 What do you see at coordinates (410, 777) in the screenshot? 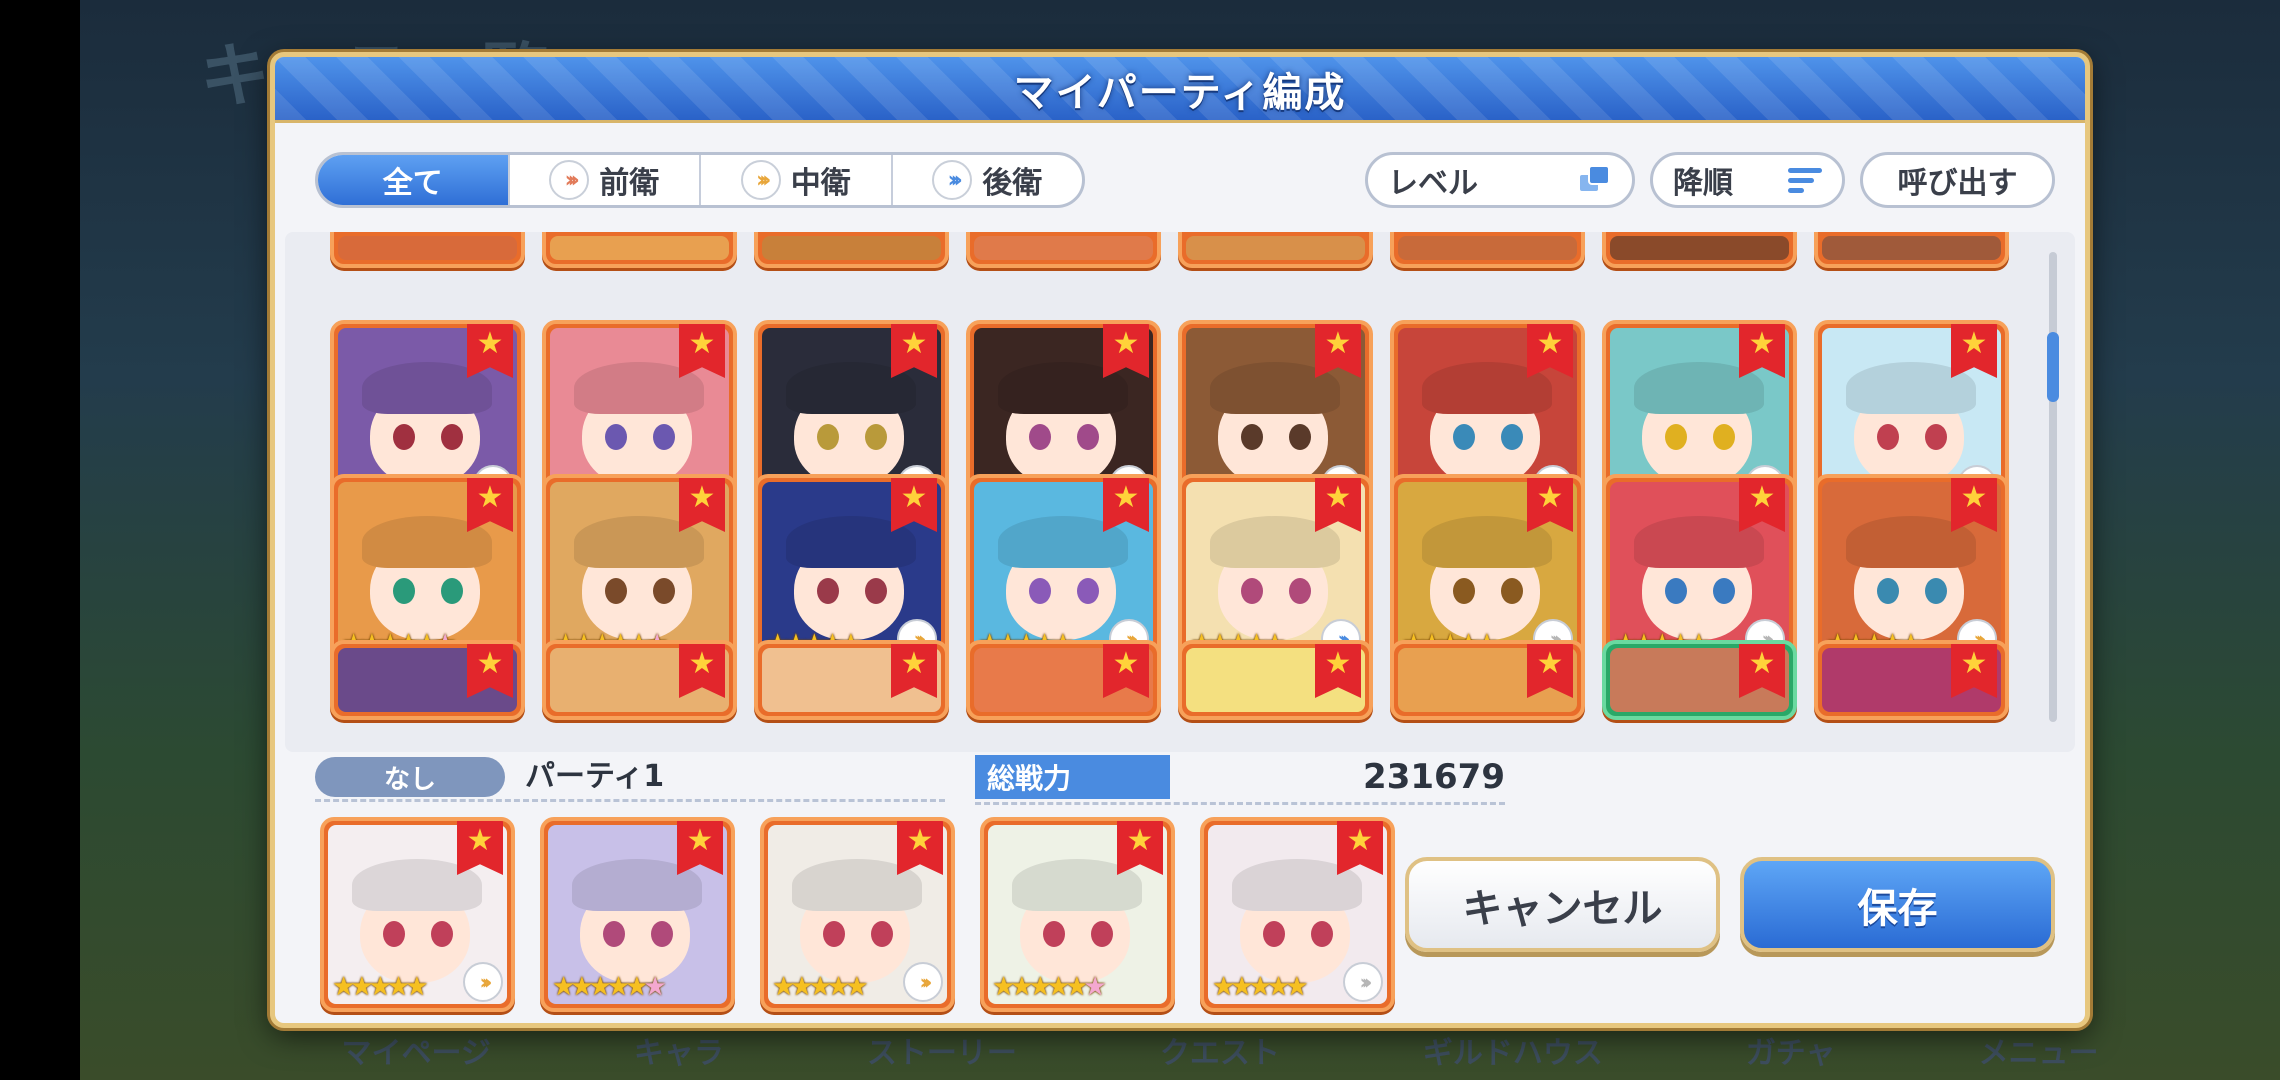
I see `party-tag: なし` at bounding box center [410, 777].